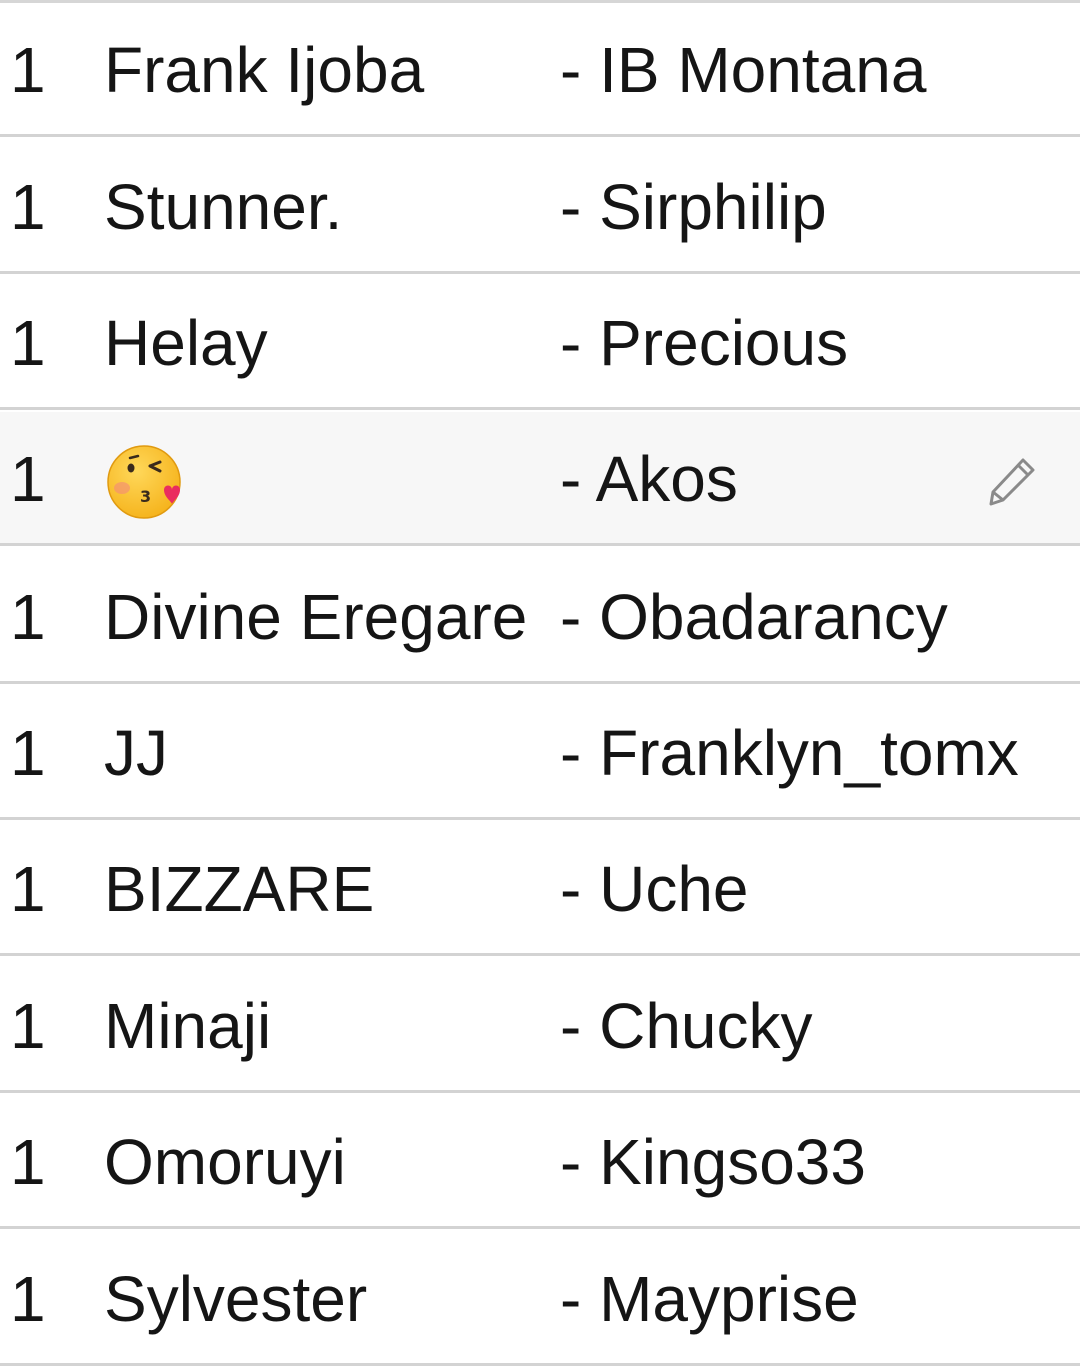 The image size is (1080, 1366). What do you see at coordinates (316, 617) in the screenshot?
I see `row-name: Divine Eregare` at bounding box center [316, 617].